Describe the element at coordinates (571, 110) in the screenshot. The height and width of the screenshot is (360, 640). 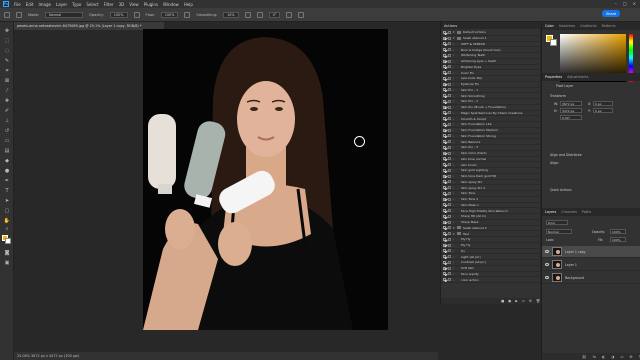
I see `height-field: 3472 px` at that location.